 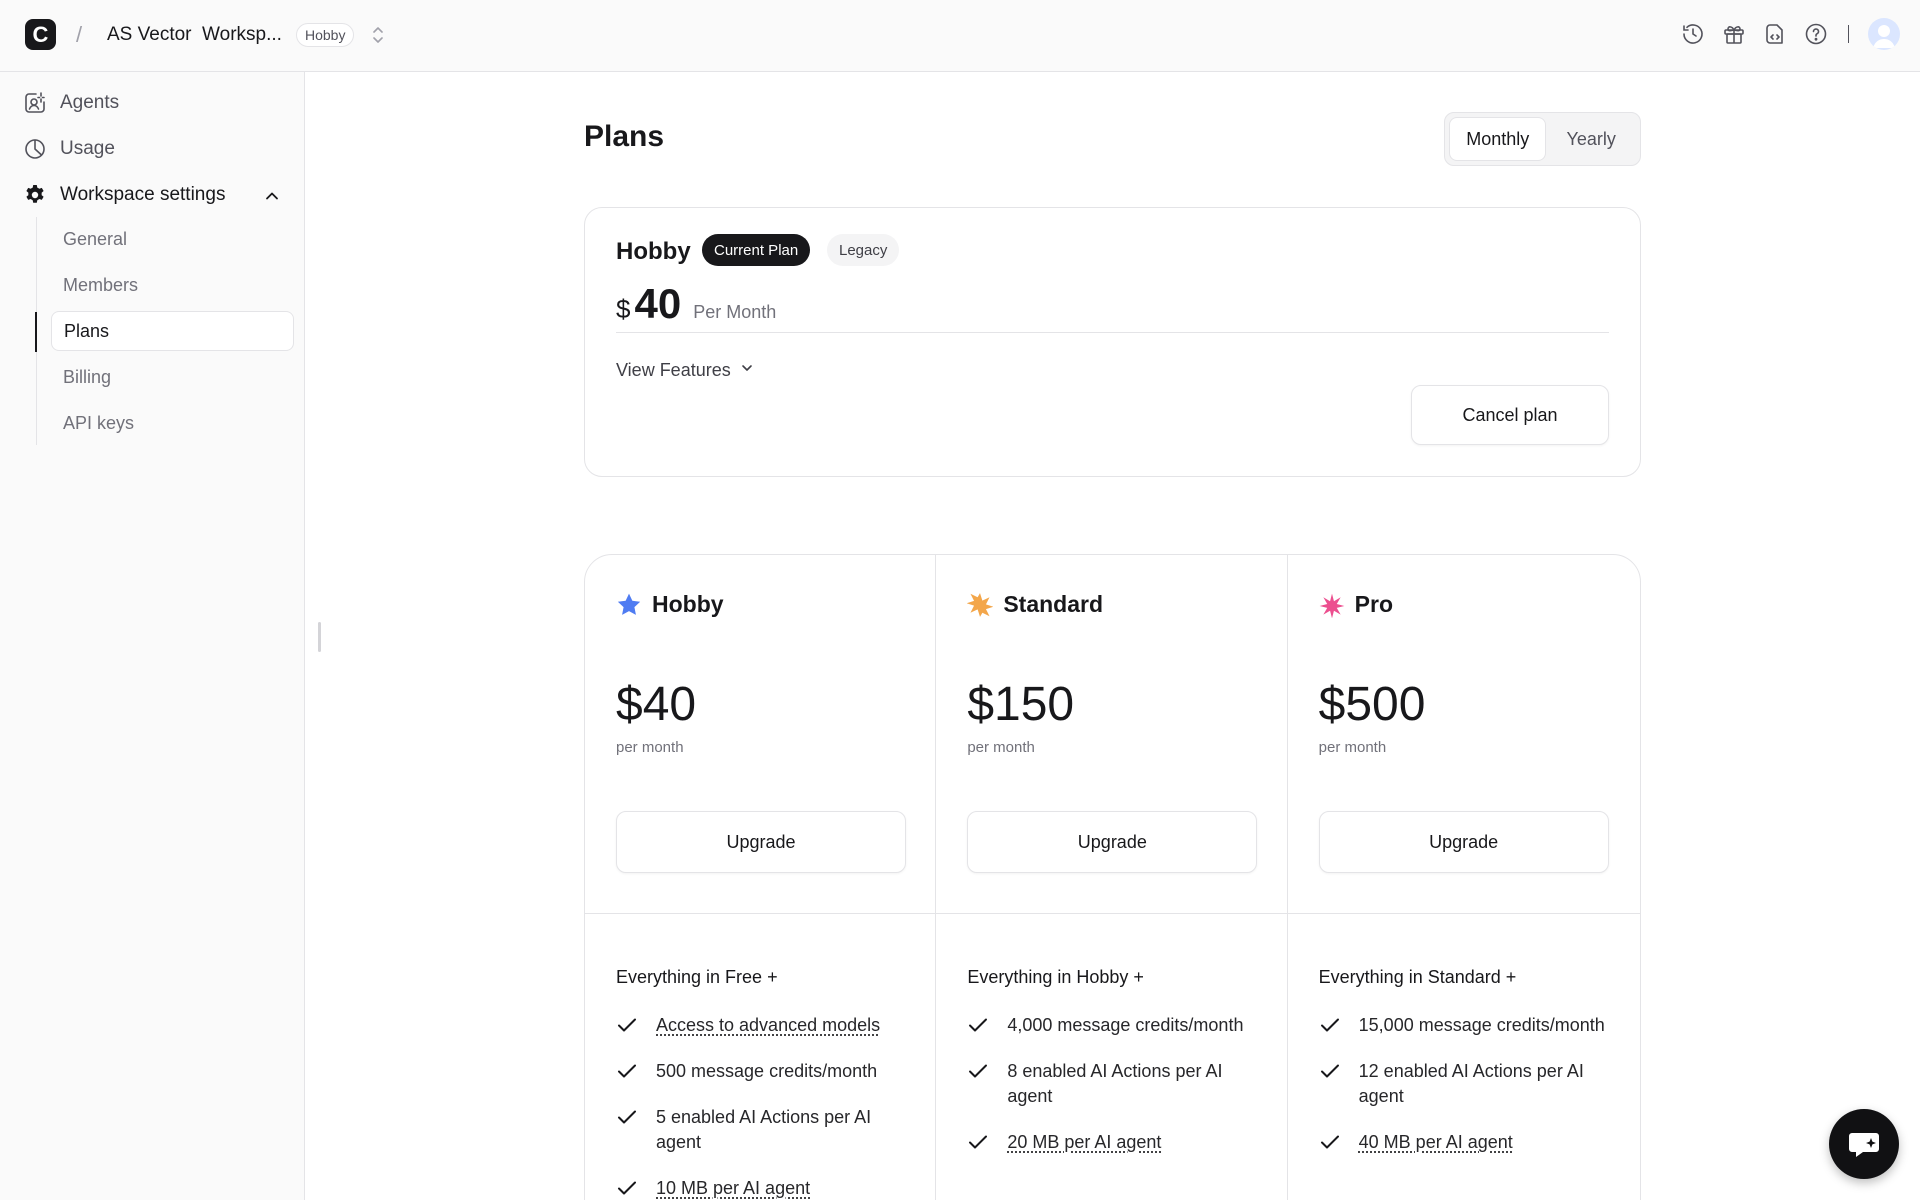 I want to click on plan-features-intro: Everything in Hobby +, so click(x=1055, y=977).